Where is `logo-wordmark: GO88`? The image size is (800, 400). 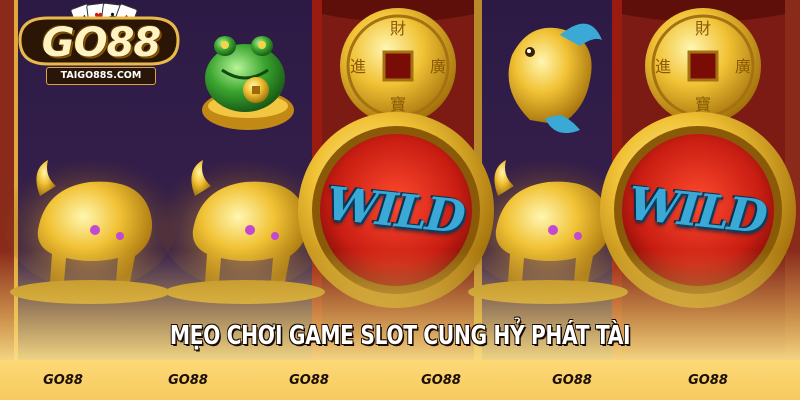 logo-wordmark: GO88 is located at coordinates (101, 43).